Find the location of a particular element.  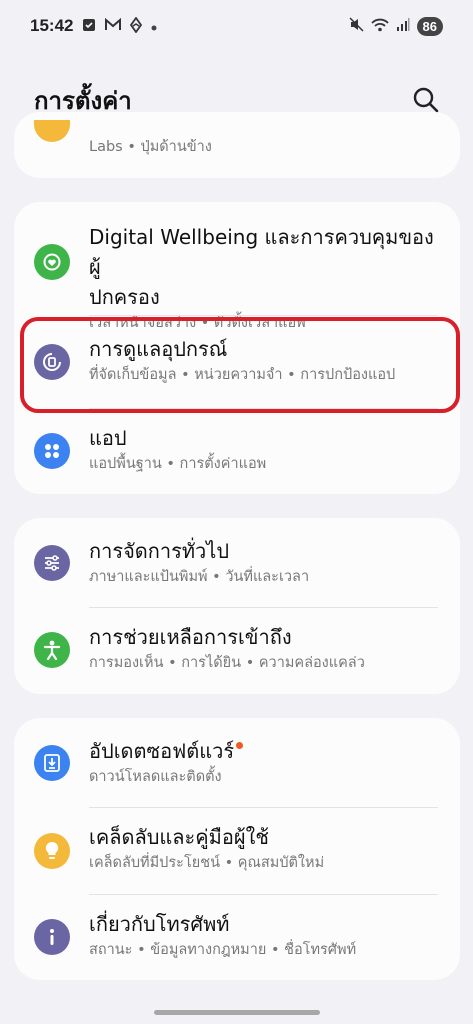

mute-icon is located at coordinates (356, 26).